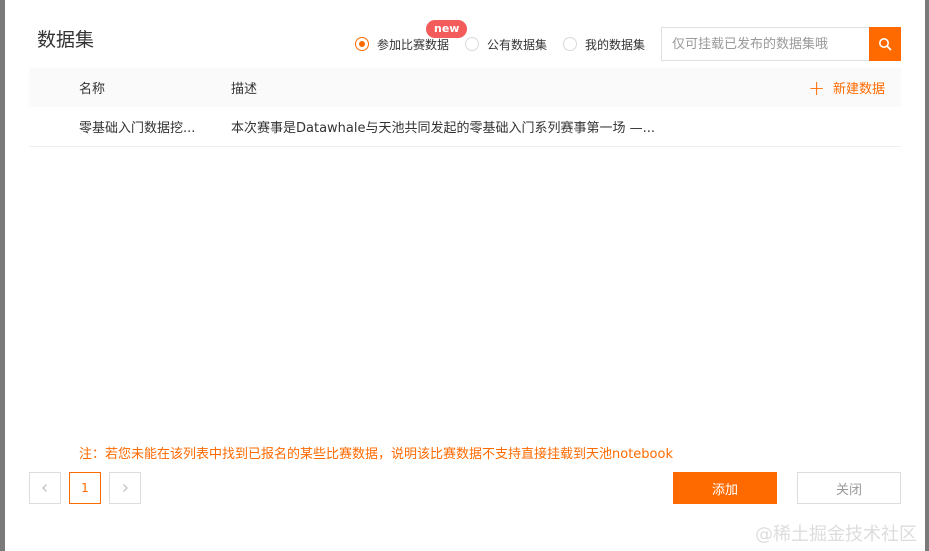 The width and height of the screenshot is (929, 551). What do you see at coordinates (725, 488) in the screenshot?
I see `add-button: 添加` at bounding box center [725, 488].